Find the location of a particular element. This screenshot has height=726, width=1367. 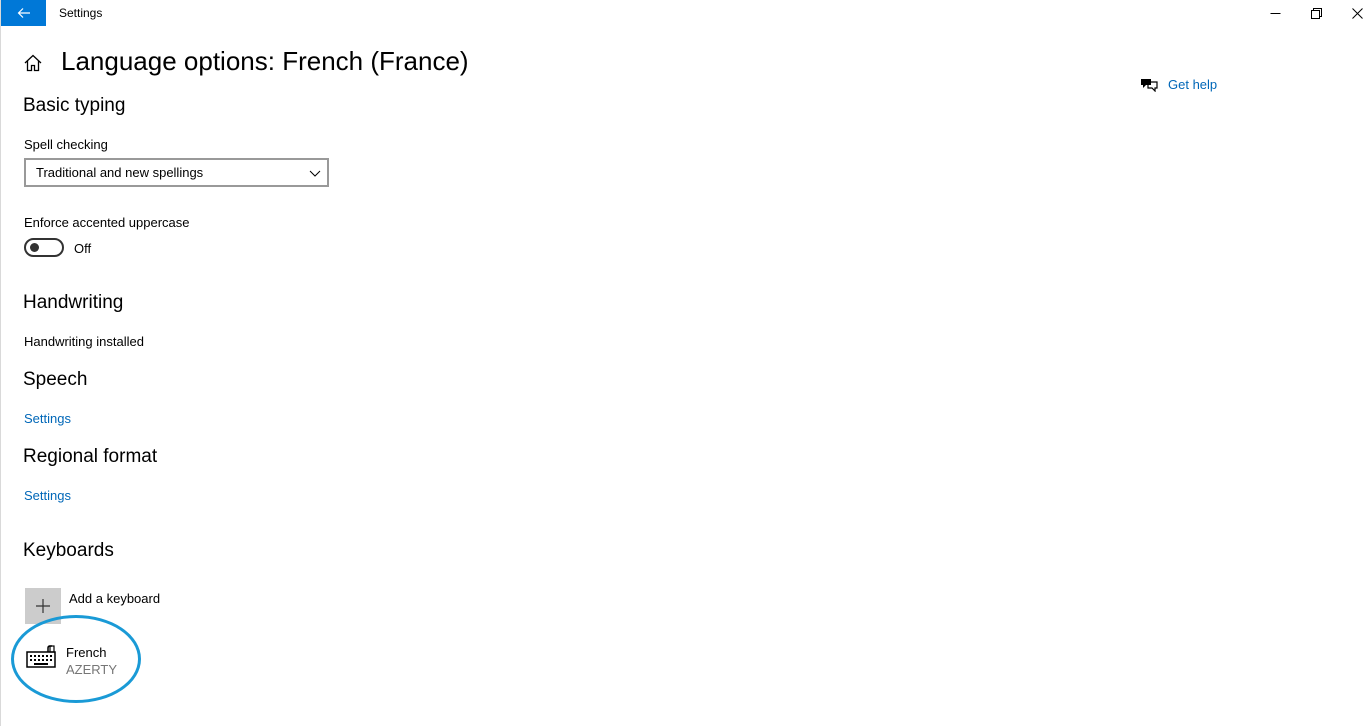

minimize-button is located at coordinates (1275, 13).